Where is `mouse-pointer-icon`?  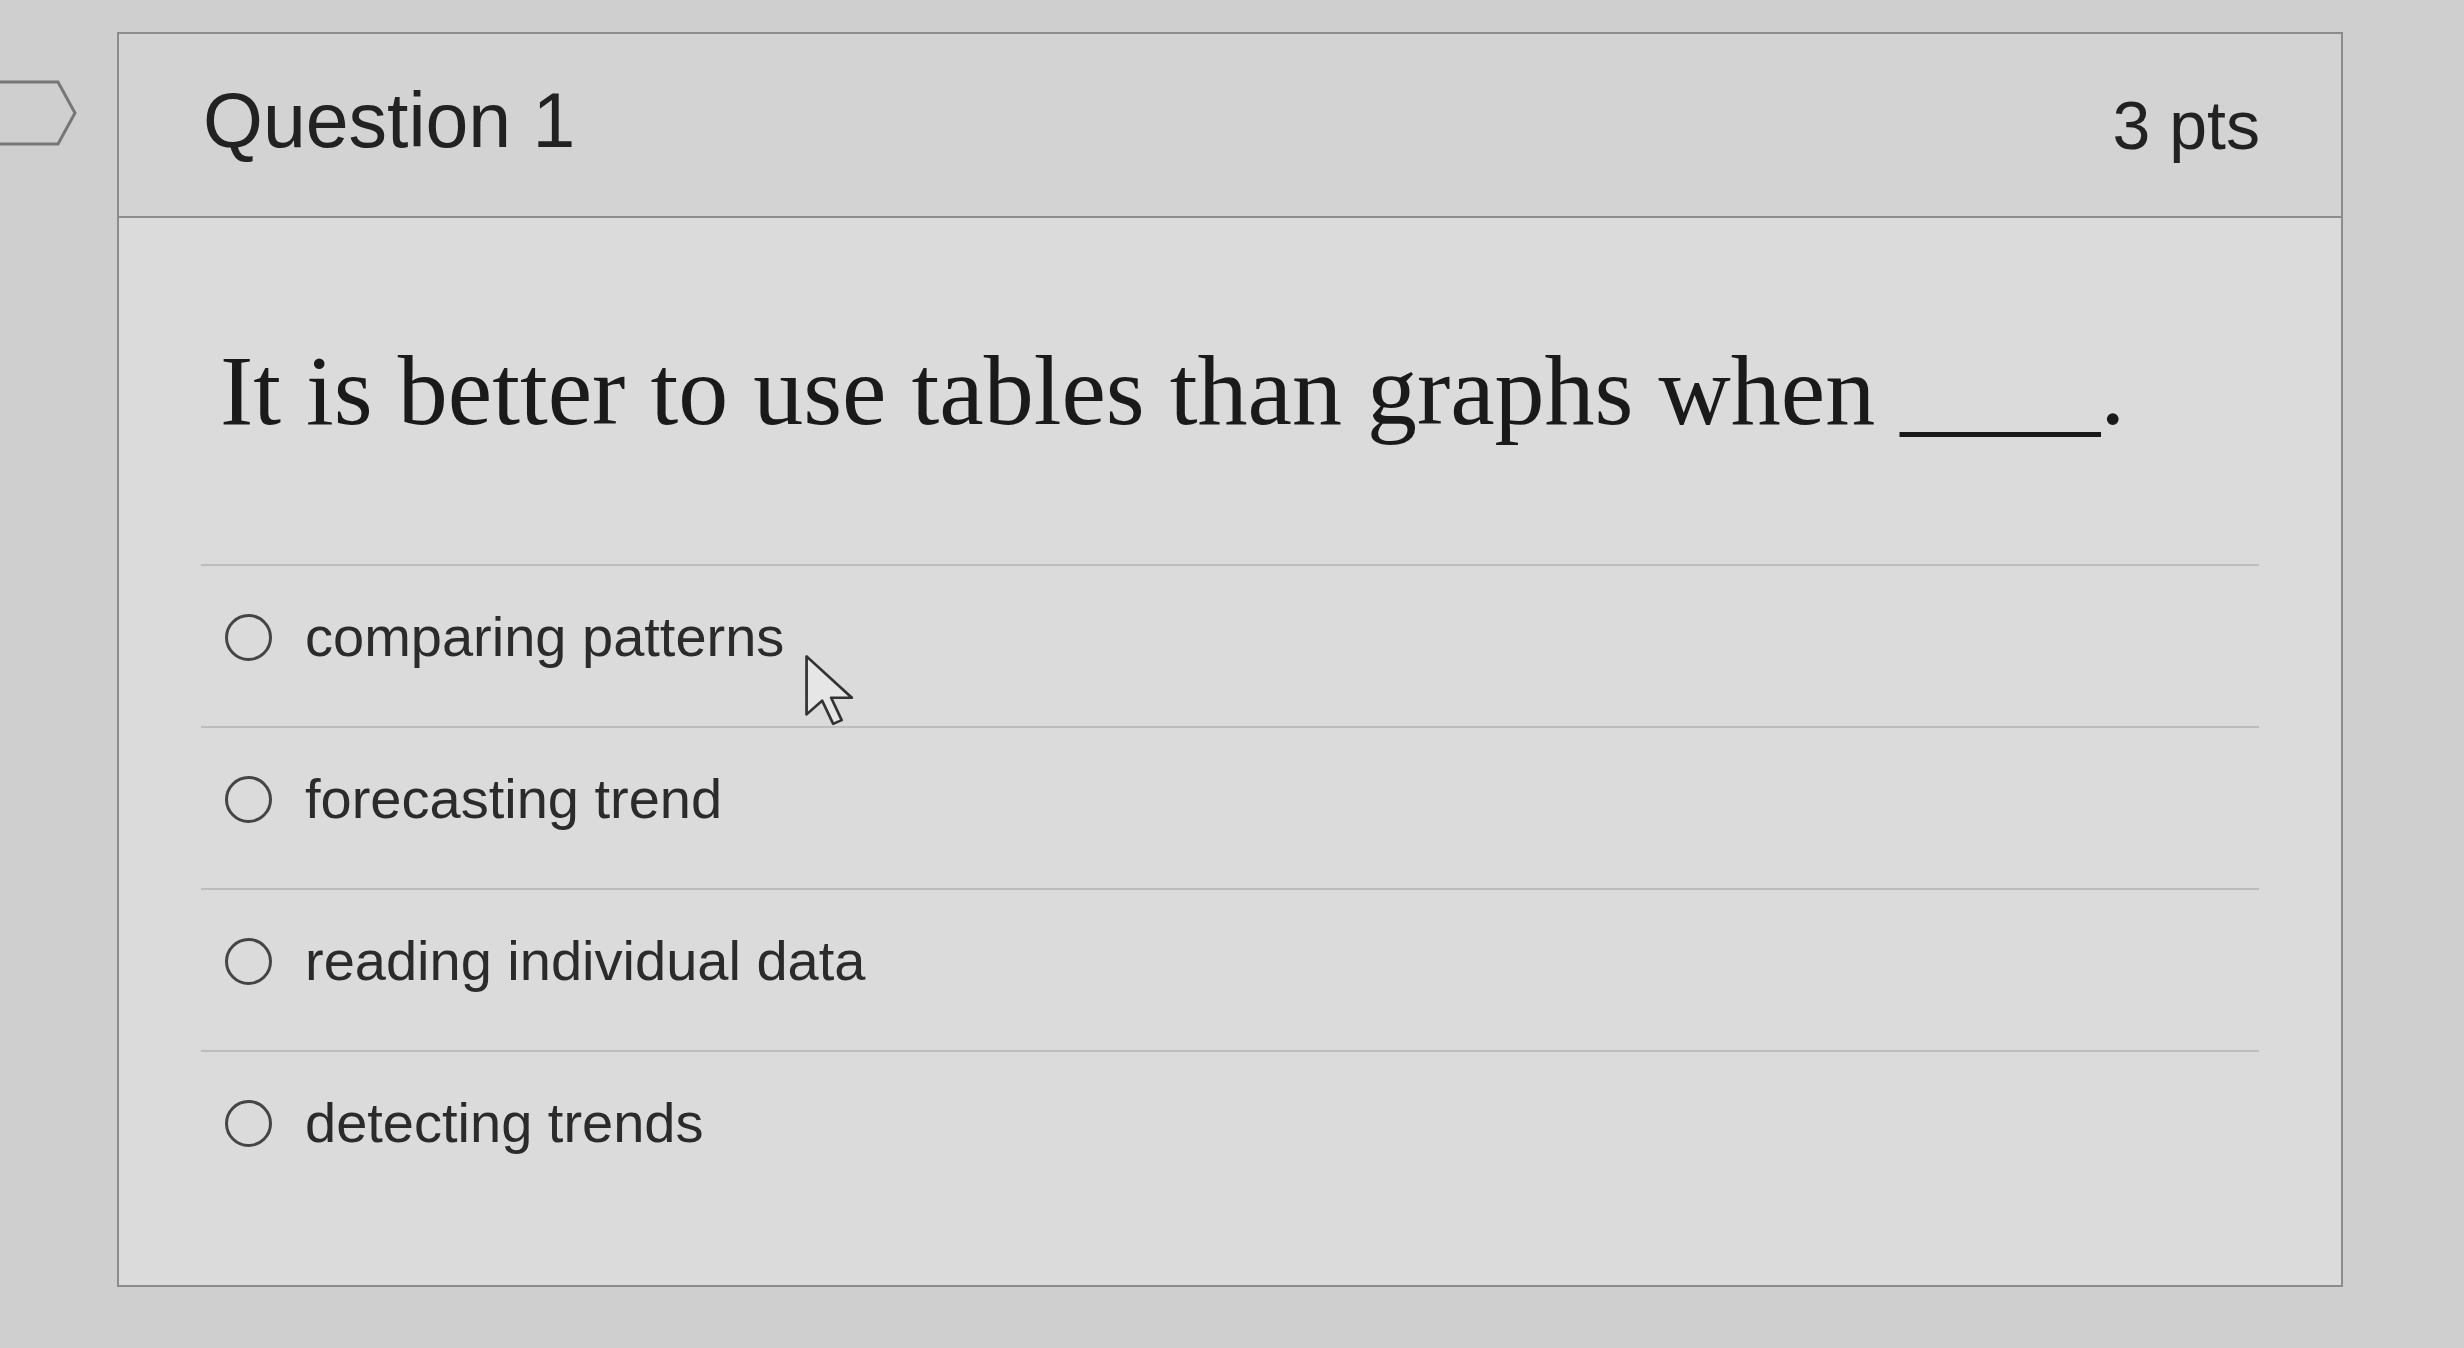
mouse-pointer-icon is located at coordinates (830, 690).